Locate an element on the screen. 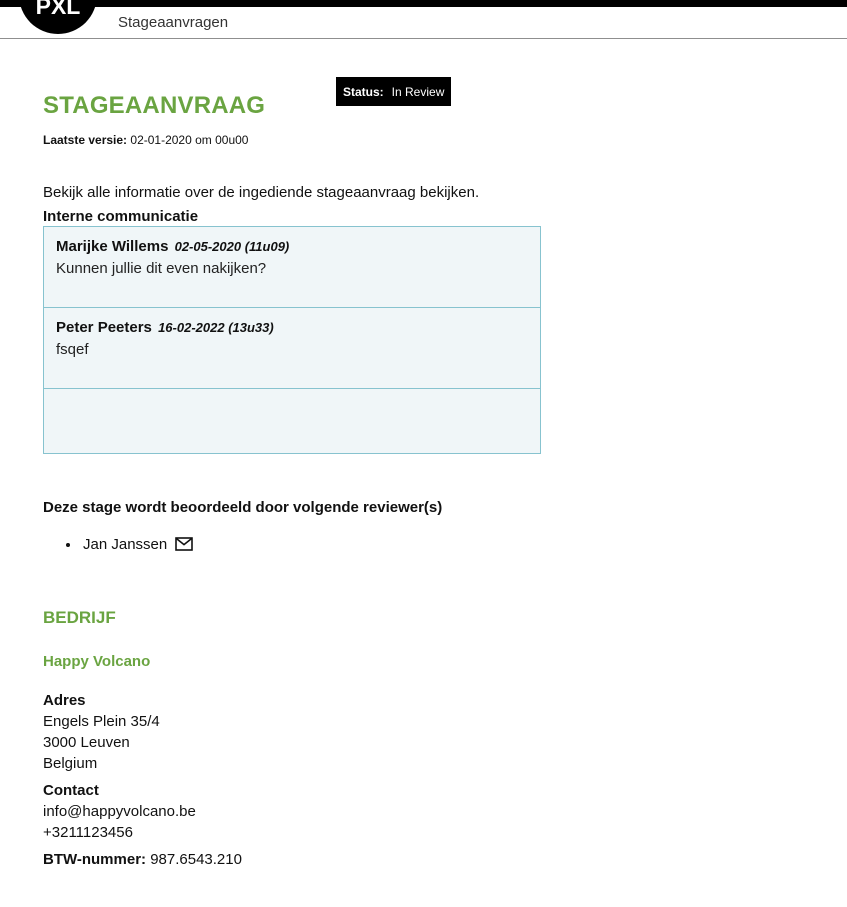 Image resolution: width=847 pixels, height=907 pixels. contact-email: info@happyvolcano.be is located at coordinates (142, 811).